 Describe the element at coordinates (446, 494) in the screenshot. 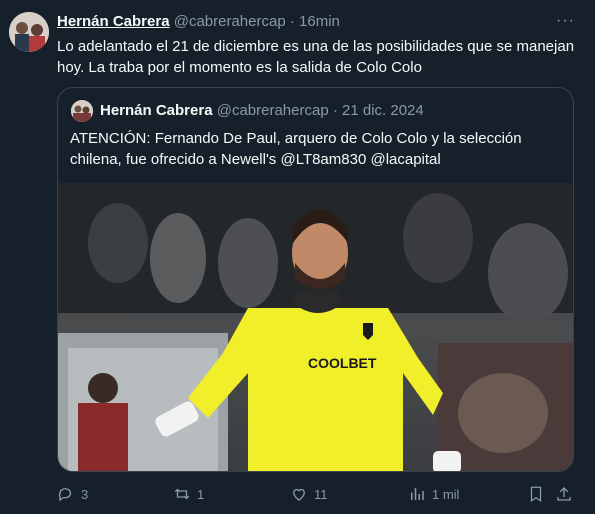

I see `views-count: 1 mil` at that location.